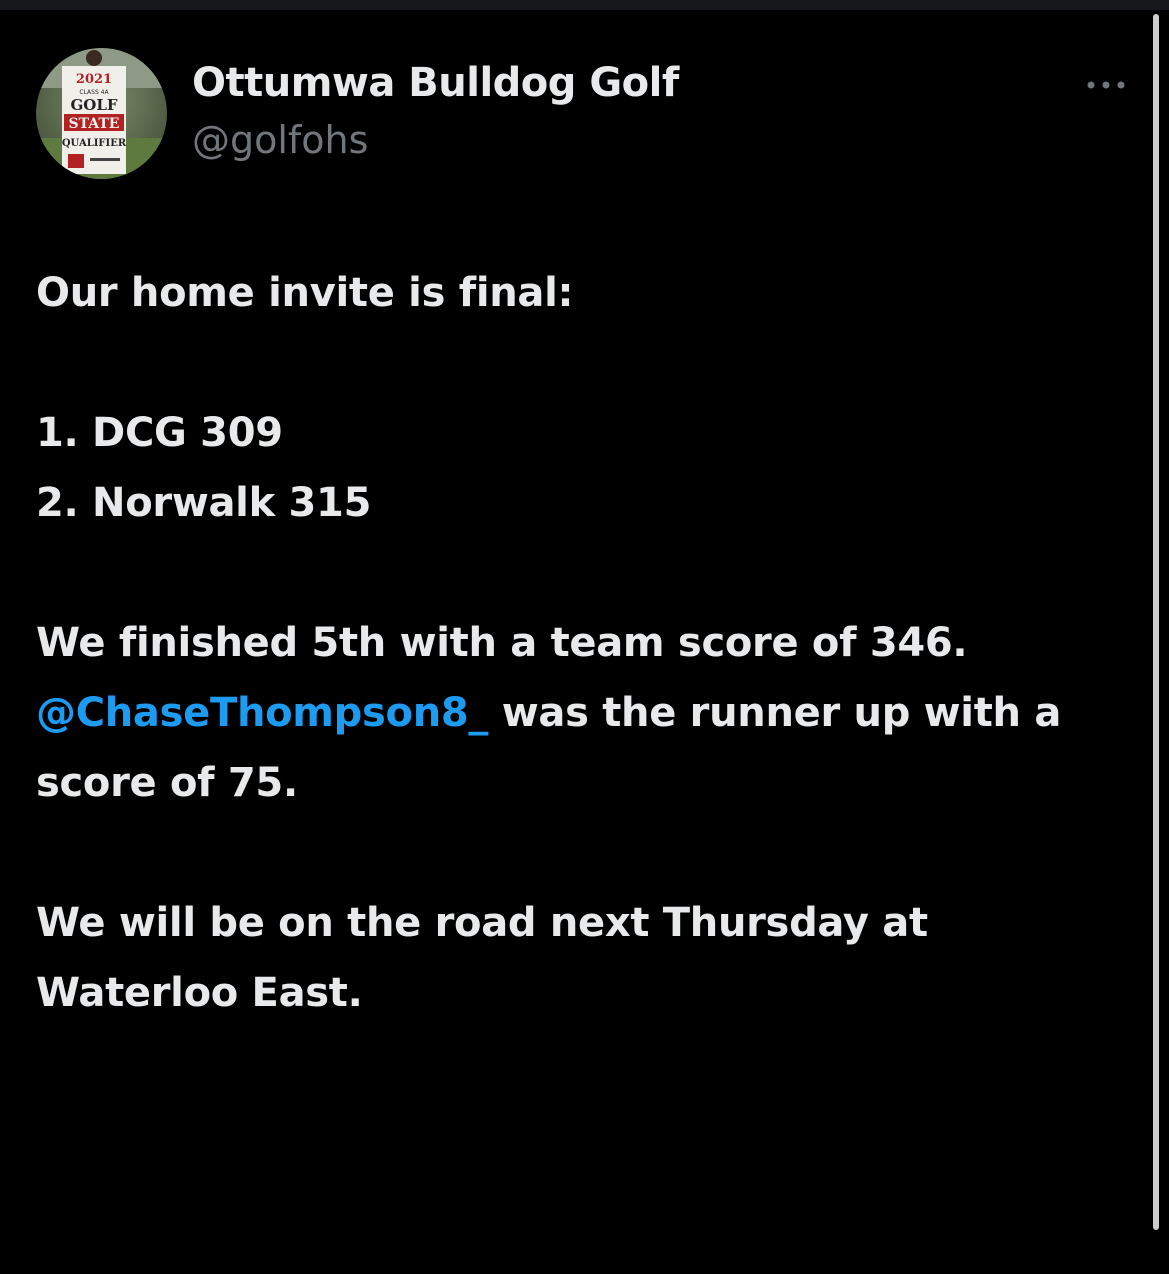  What do you see at coordinates (94, 143) in the screenshot?
I see `avatar-banner-qualifier: QUALIFIER` at bounding box center [94, 143].